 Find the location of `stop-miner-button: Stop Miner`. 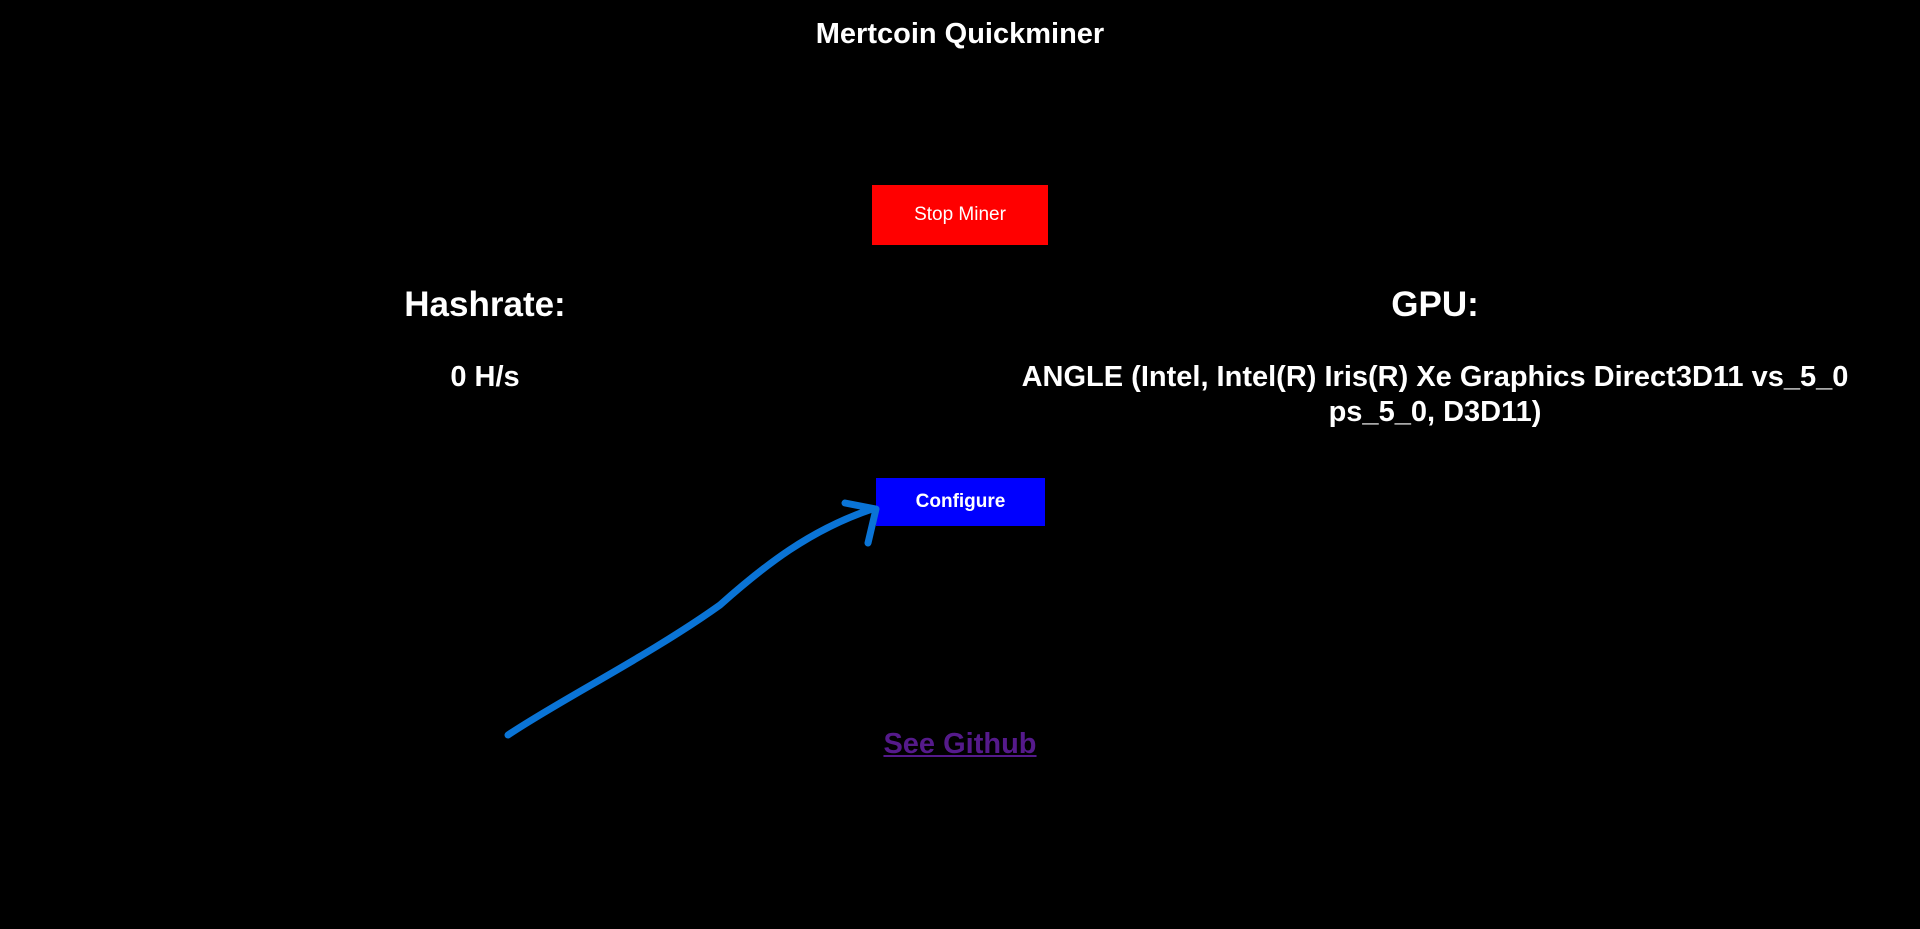

stop-miner-button: Stop Miner is located at coordinates (960, 215).